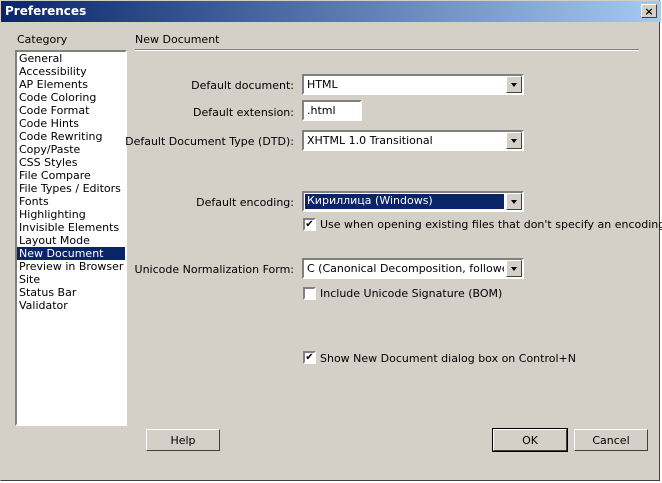 Image resolution: width=662 pixels, height=483 pixels. What do you see at coordinates (209, 141) in the screenshot?
I see `dtd-label: Default Document Type (DTD):` at bounding box center [209, 141].